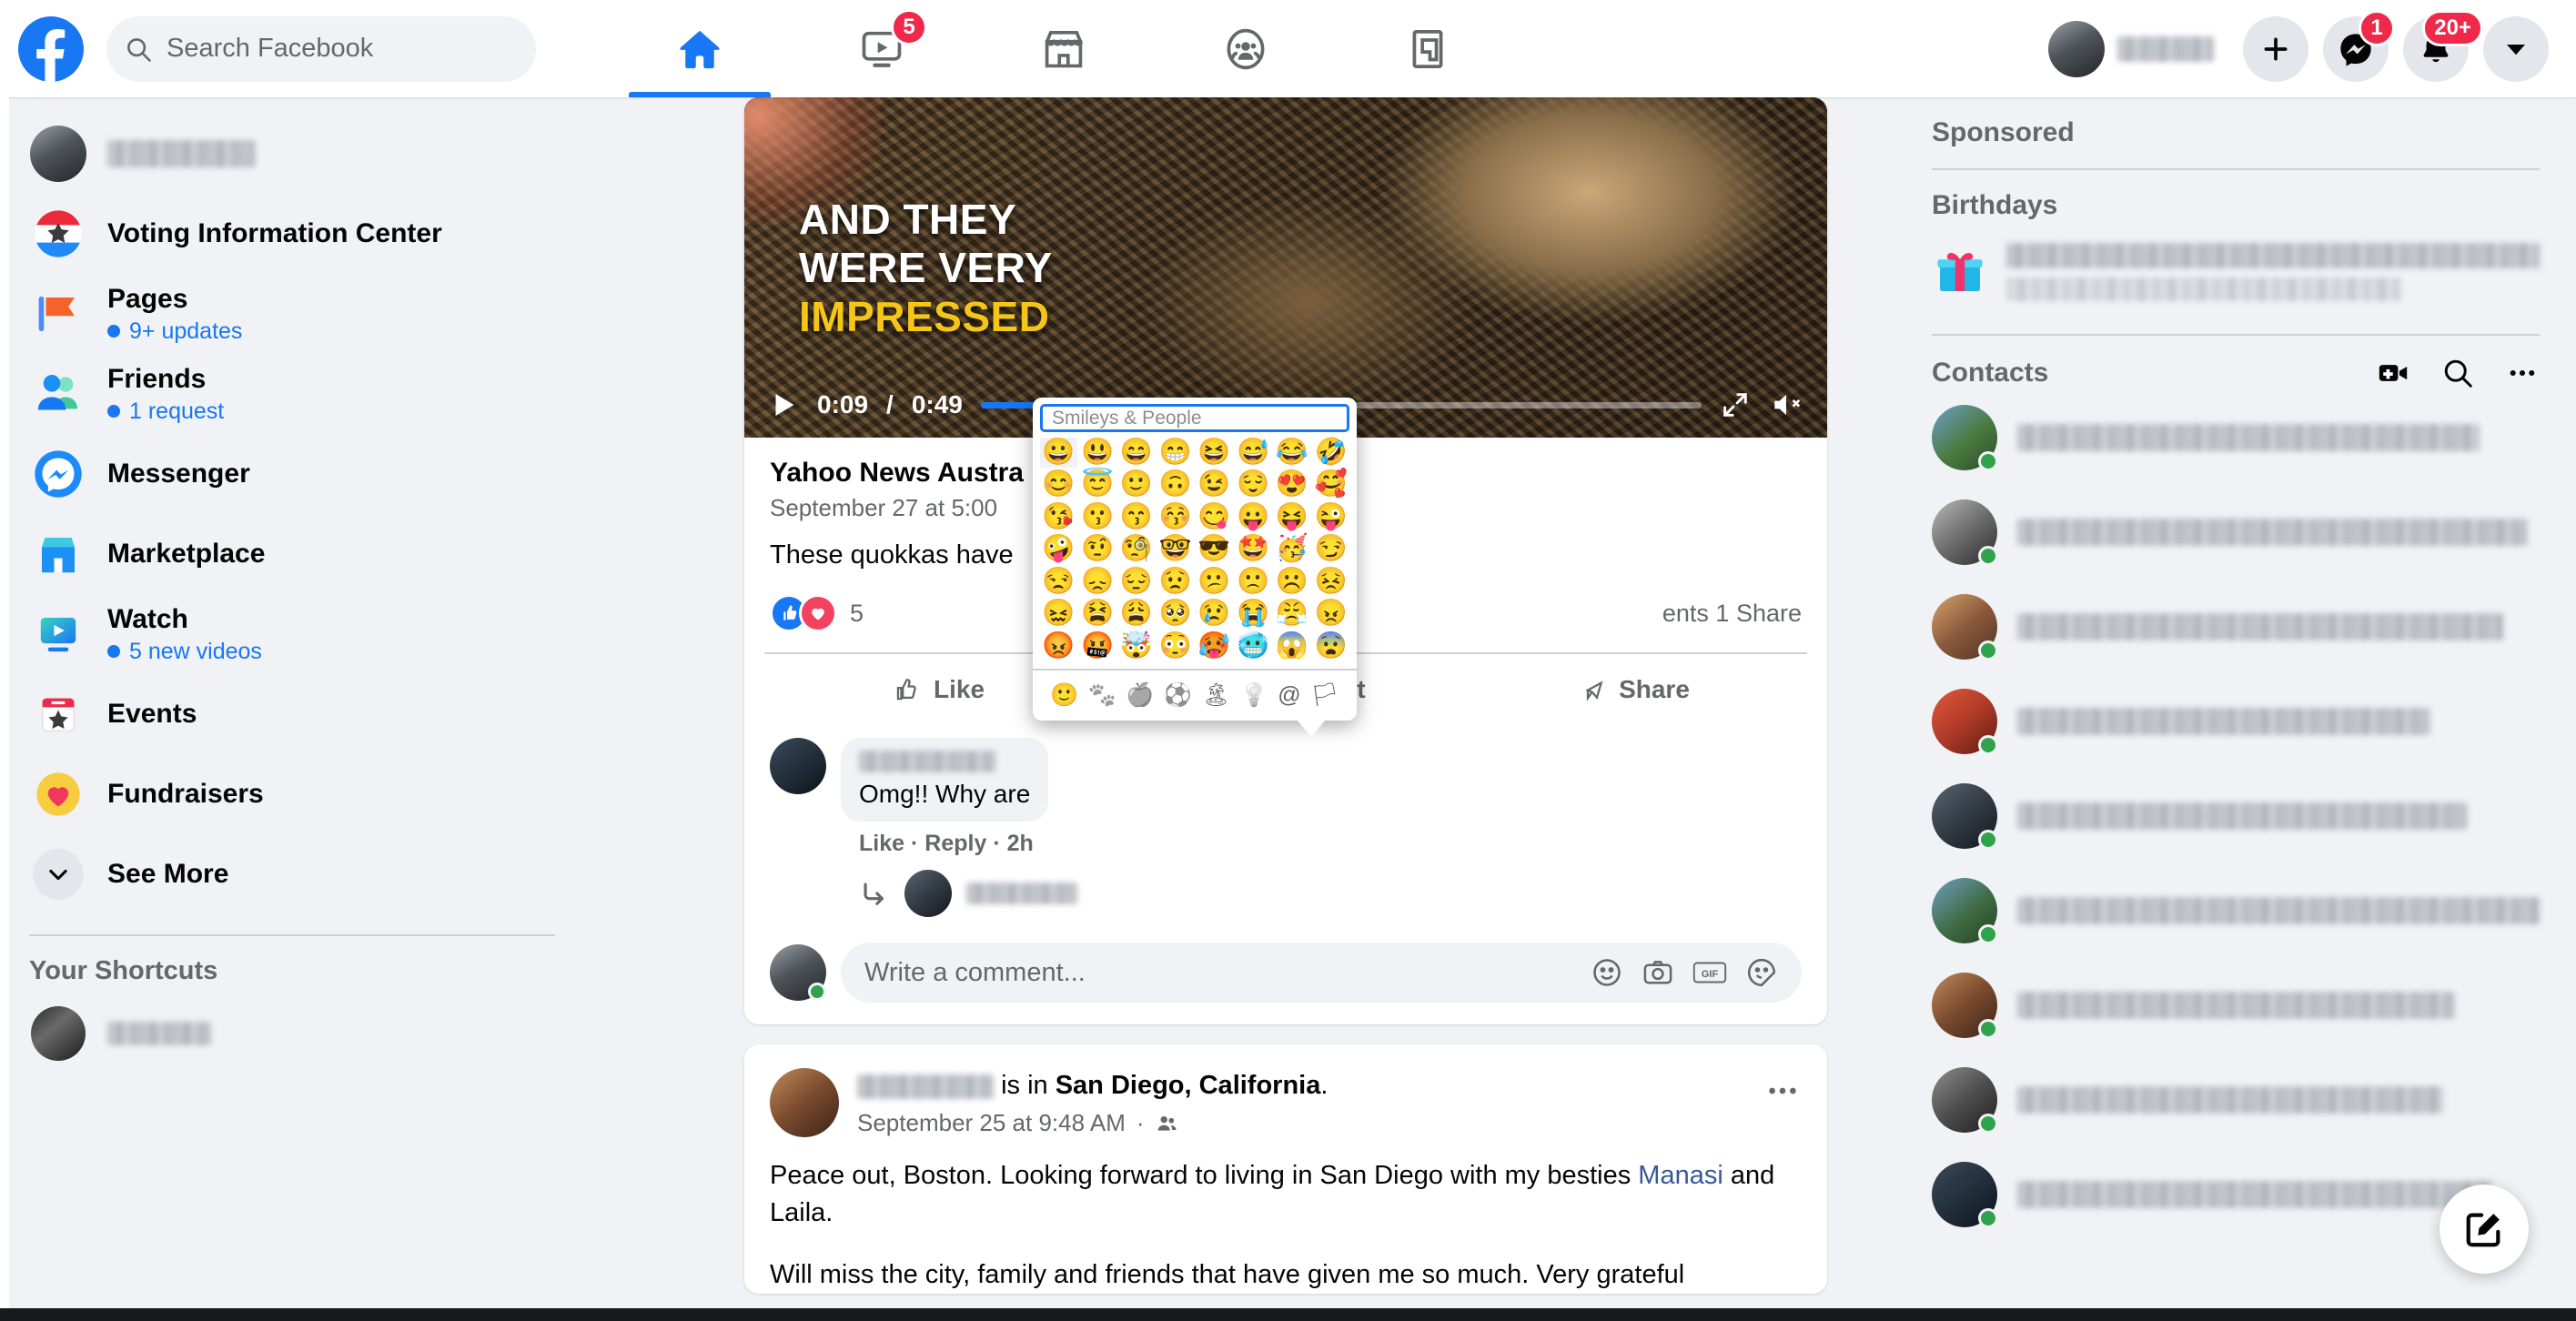  What do you see at coordinates (1137, 517) in the screenshot?
I see `emoji-cell: 😙` at bounding box center [1137, 517].